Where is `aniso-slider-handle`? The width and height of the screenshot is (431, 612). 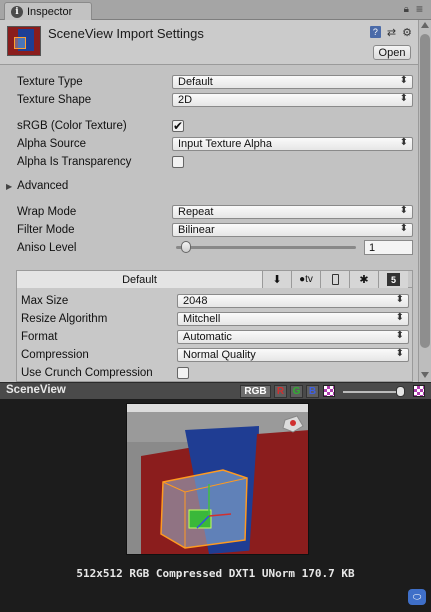
aniso-slider-handle is located at coordinates (186, 247).